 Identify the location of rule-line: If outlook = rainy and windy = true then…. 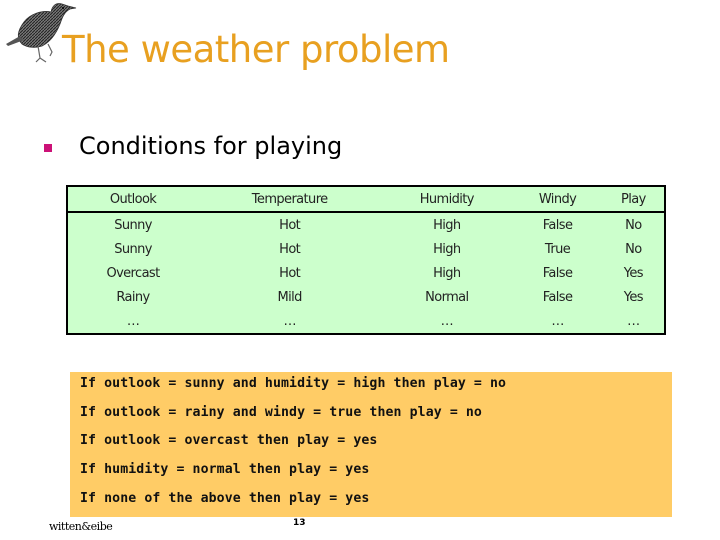
(281, 412).